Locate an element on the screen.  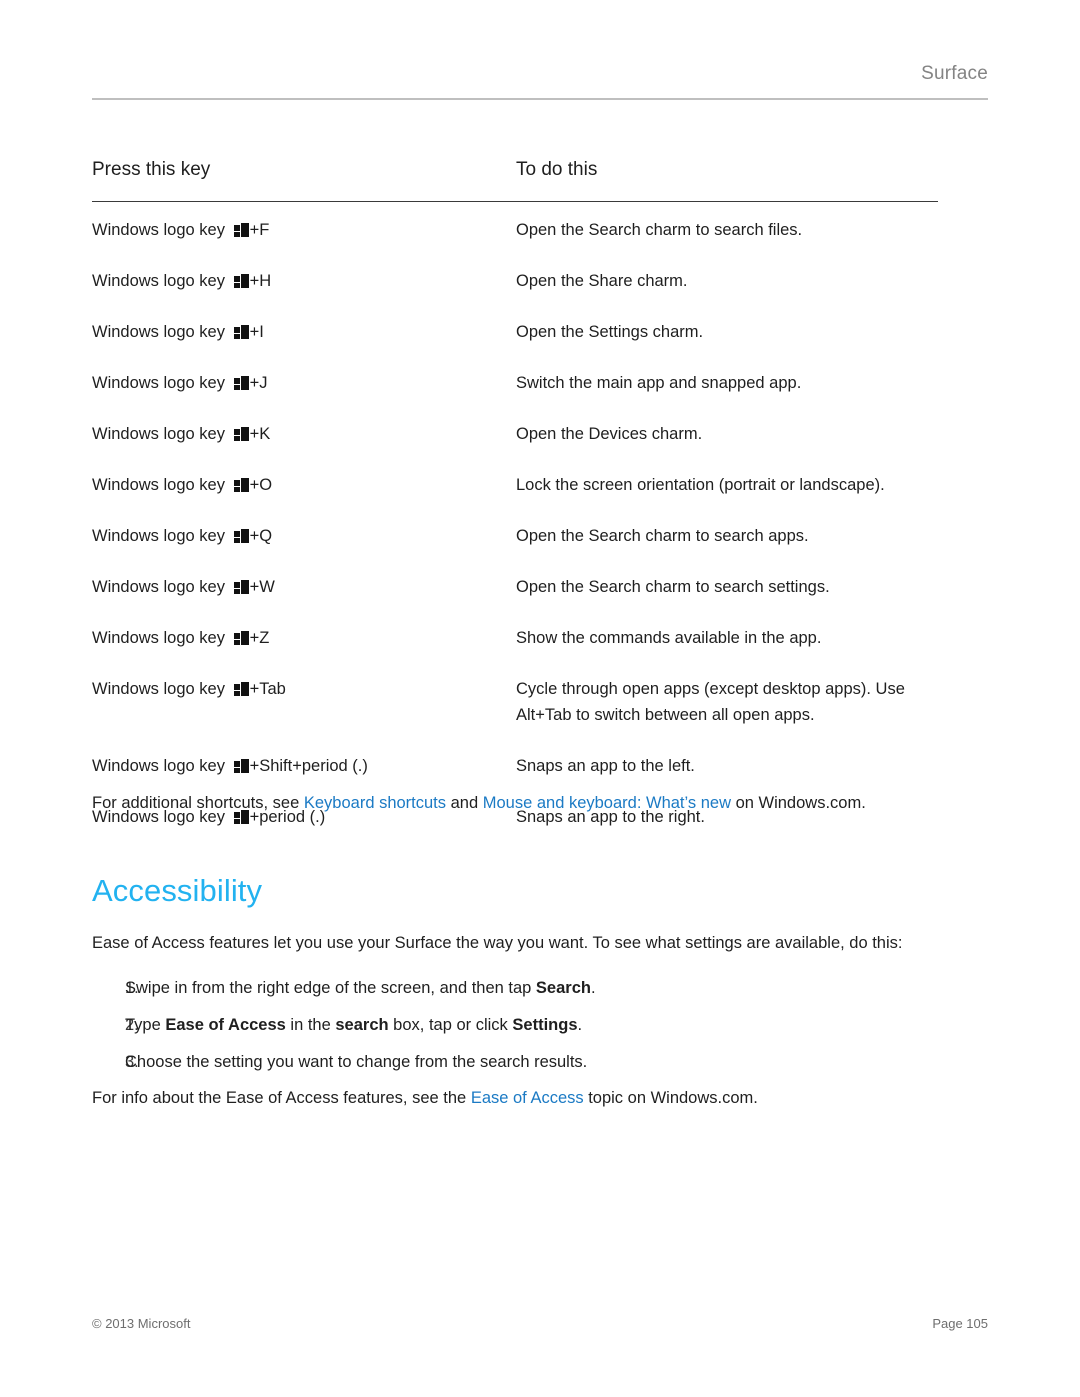
step-number: 1. is located at coordinates (132, 988).